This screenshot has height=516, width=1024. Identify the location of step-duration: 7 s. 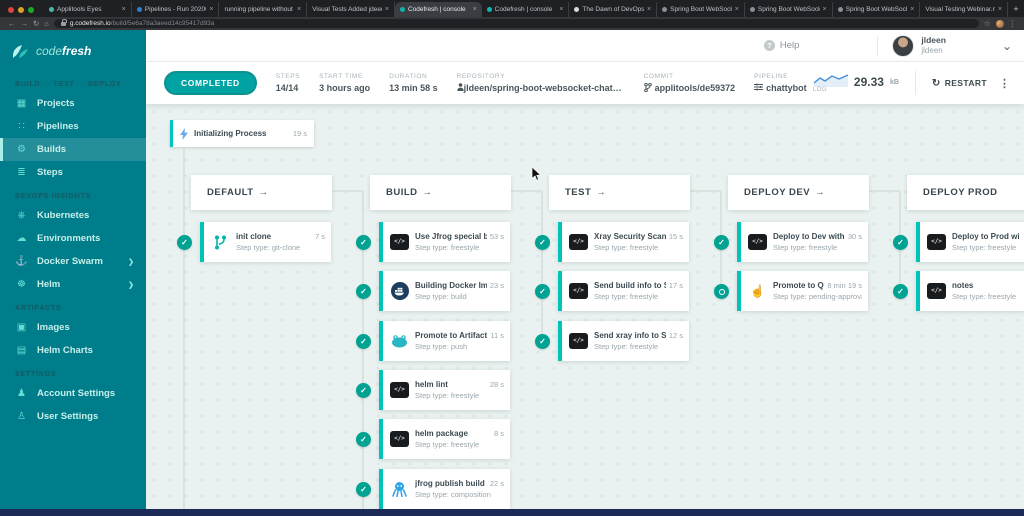
(319, 236).